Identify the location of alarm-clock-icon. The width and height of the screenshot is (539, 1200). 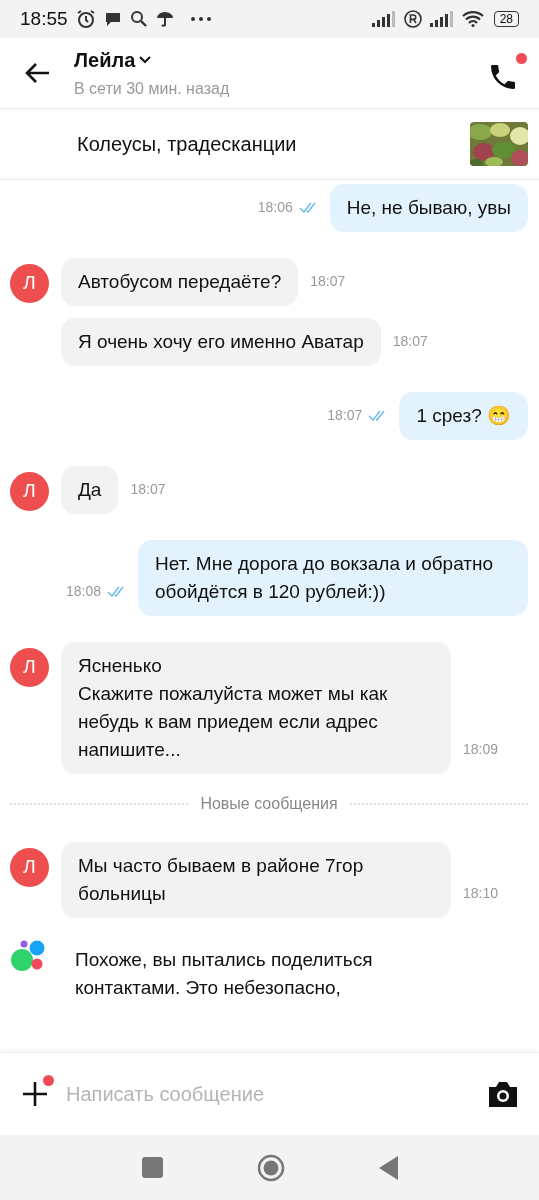
(85, 19).